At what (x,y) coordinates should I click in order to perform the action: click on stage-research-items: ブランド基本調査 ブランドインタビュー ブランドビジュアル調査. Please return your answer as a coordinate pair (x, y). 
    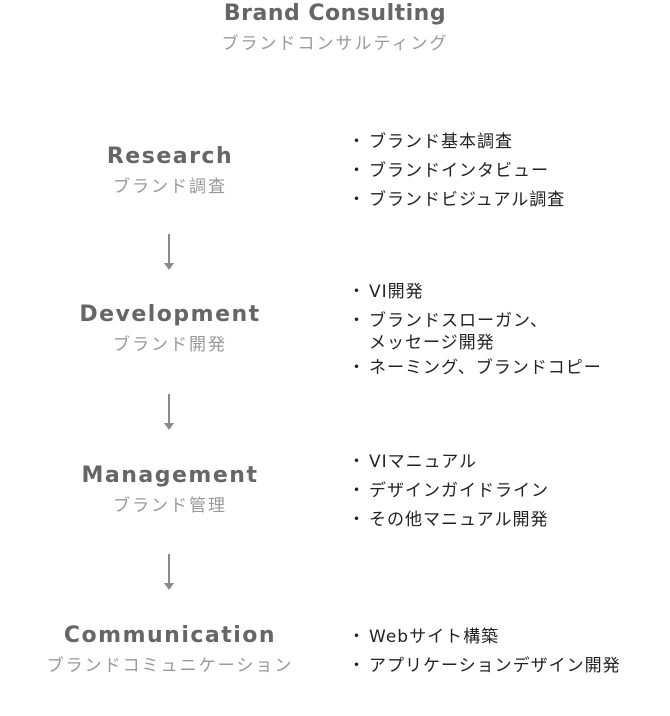
    Looking at the image, I should click on (456, 171).